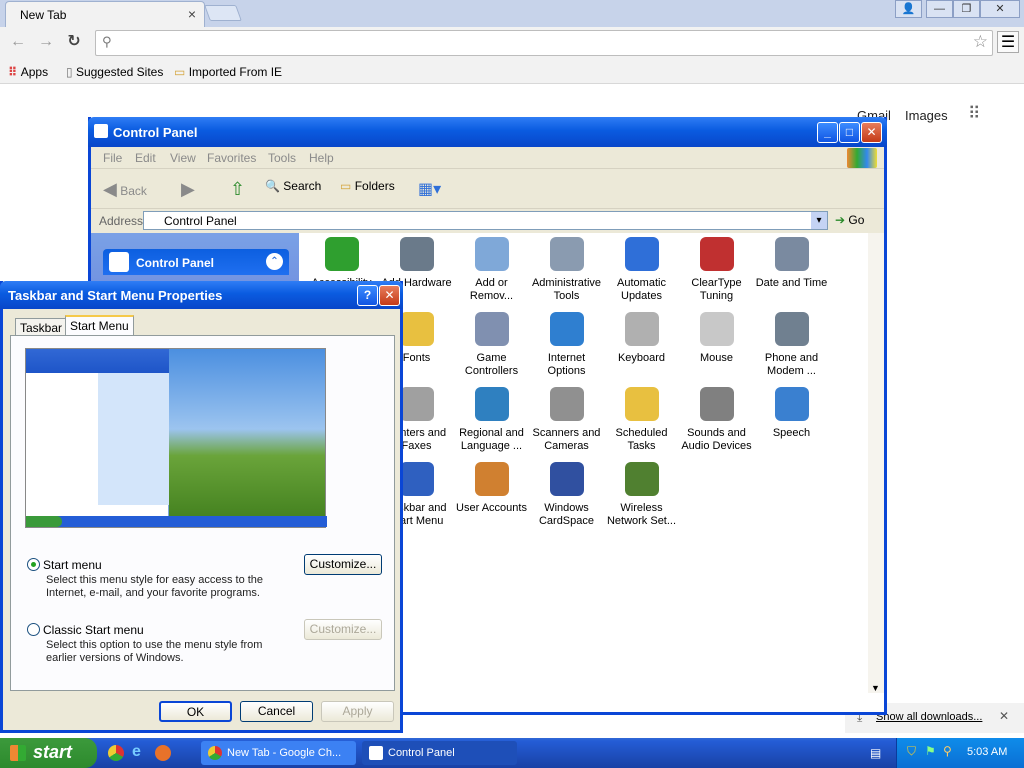 The height and width of the screenshot is (768, 1024). Describe the element at coordinates (33, 564) in the screenshot. I see `start-menu-radio` at that location.